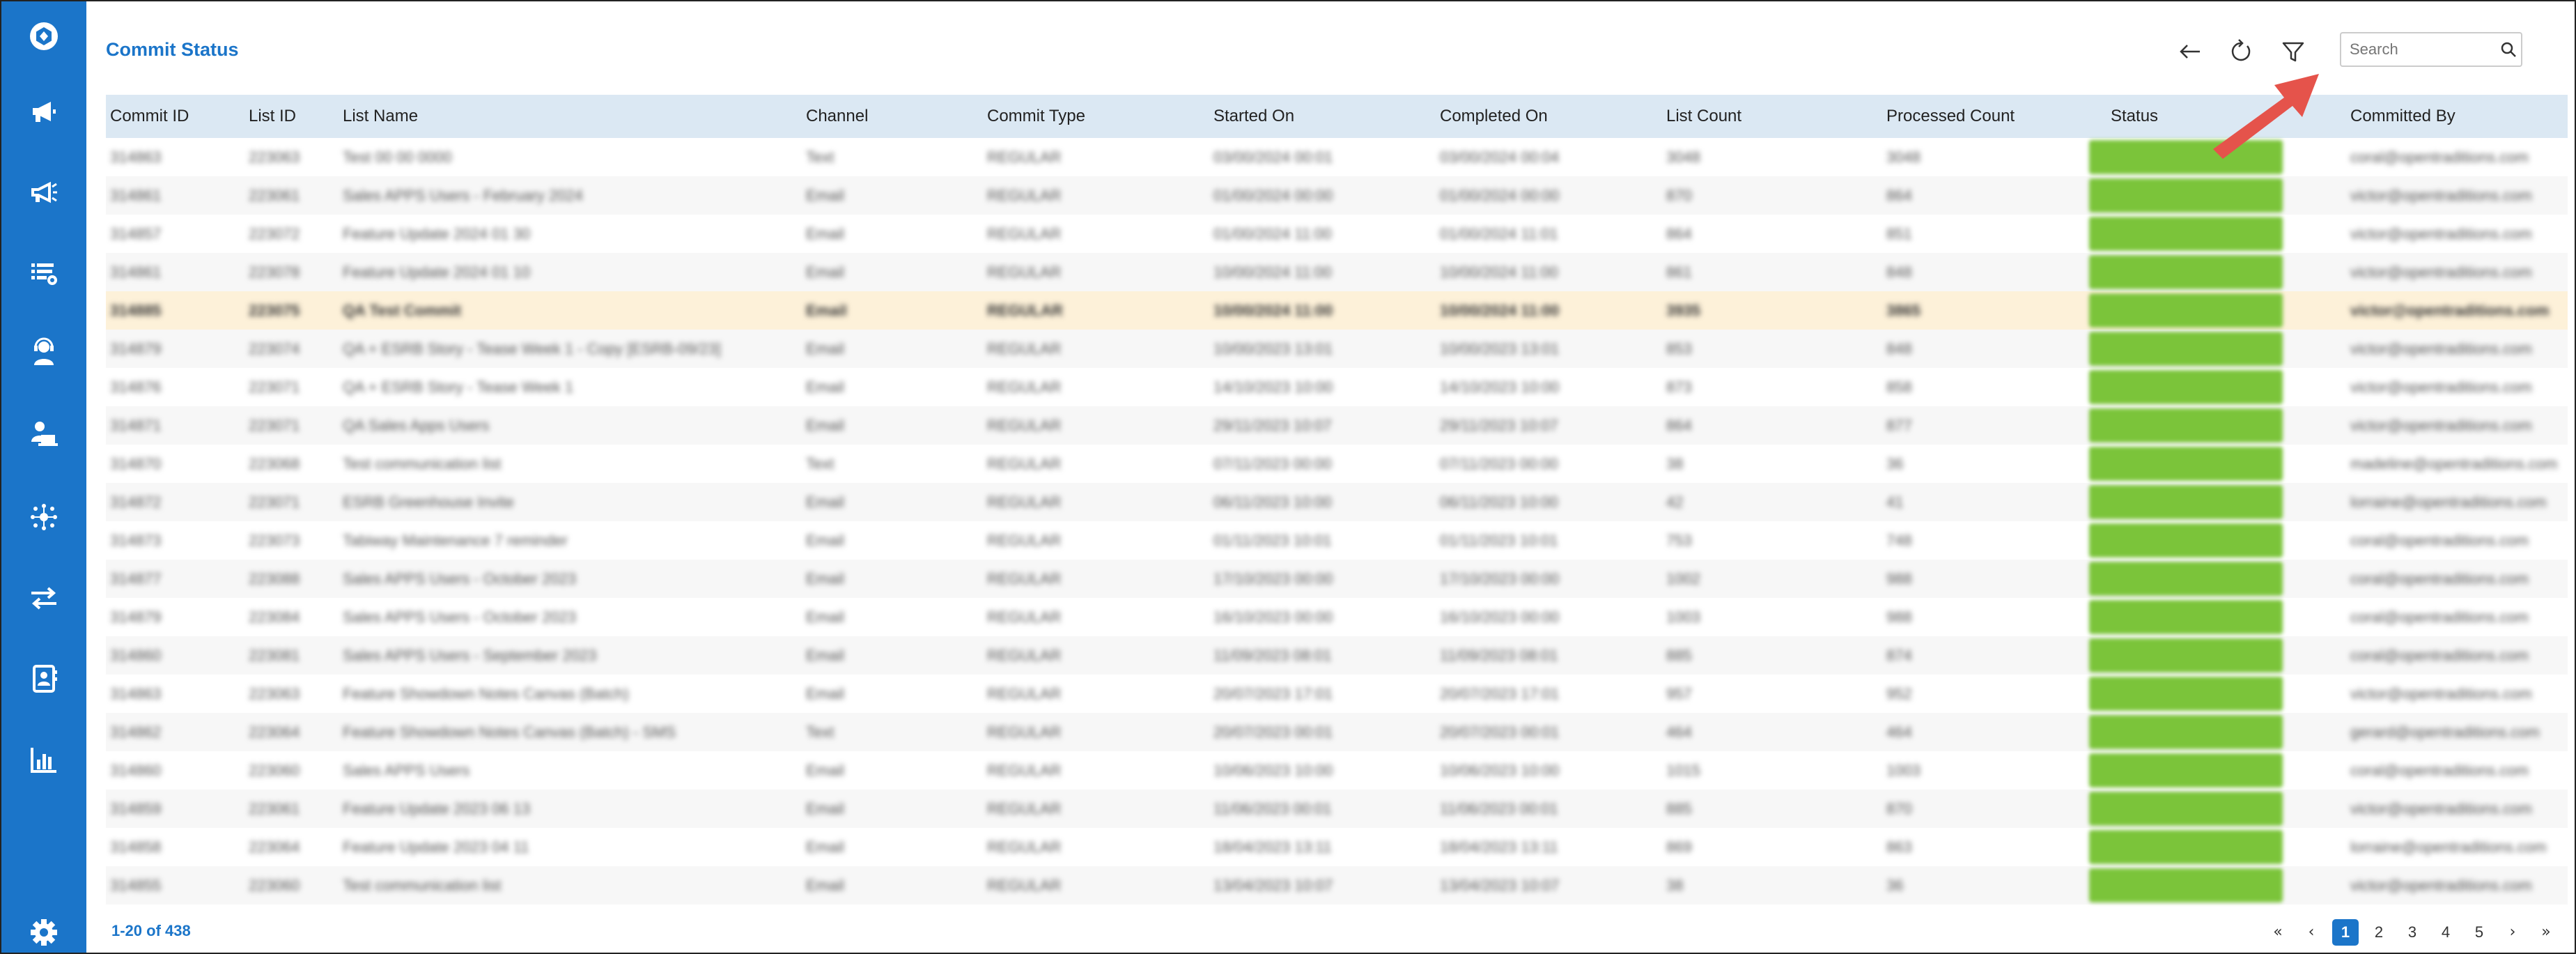 The width and height of the screenshot is (2576, 954). Describe the element at coordinates (2345, 933) in the screenshot. I see `page-1-button: 1` at that location.